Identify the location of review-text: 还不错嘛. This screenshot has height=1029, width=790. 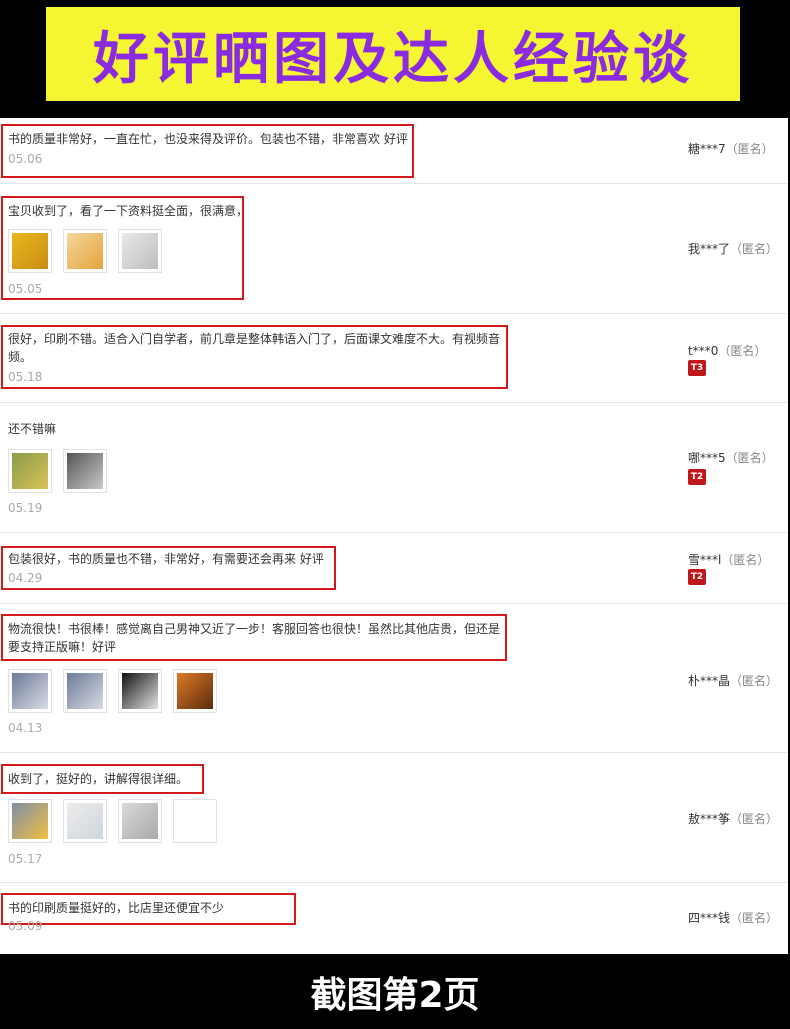
(32, 429).